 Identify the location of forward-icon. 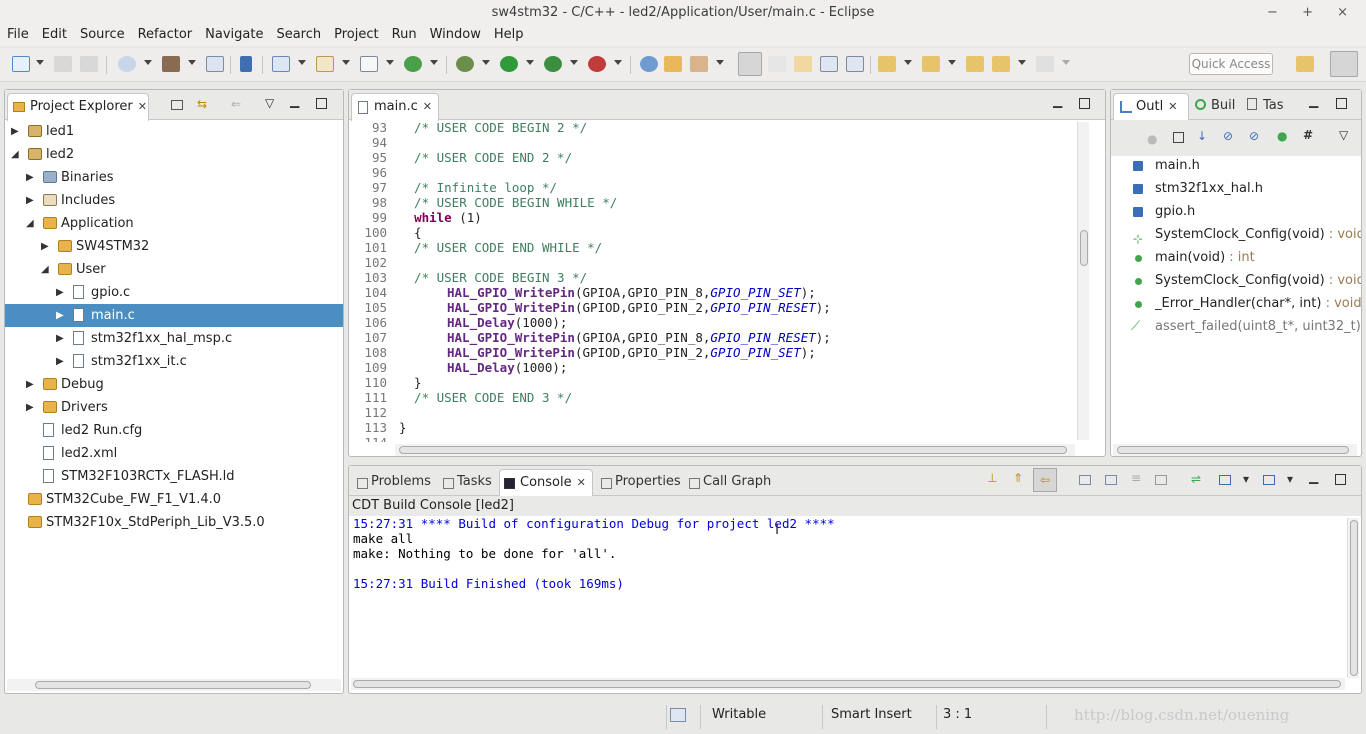
(1045, 64).